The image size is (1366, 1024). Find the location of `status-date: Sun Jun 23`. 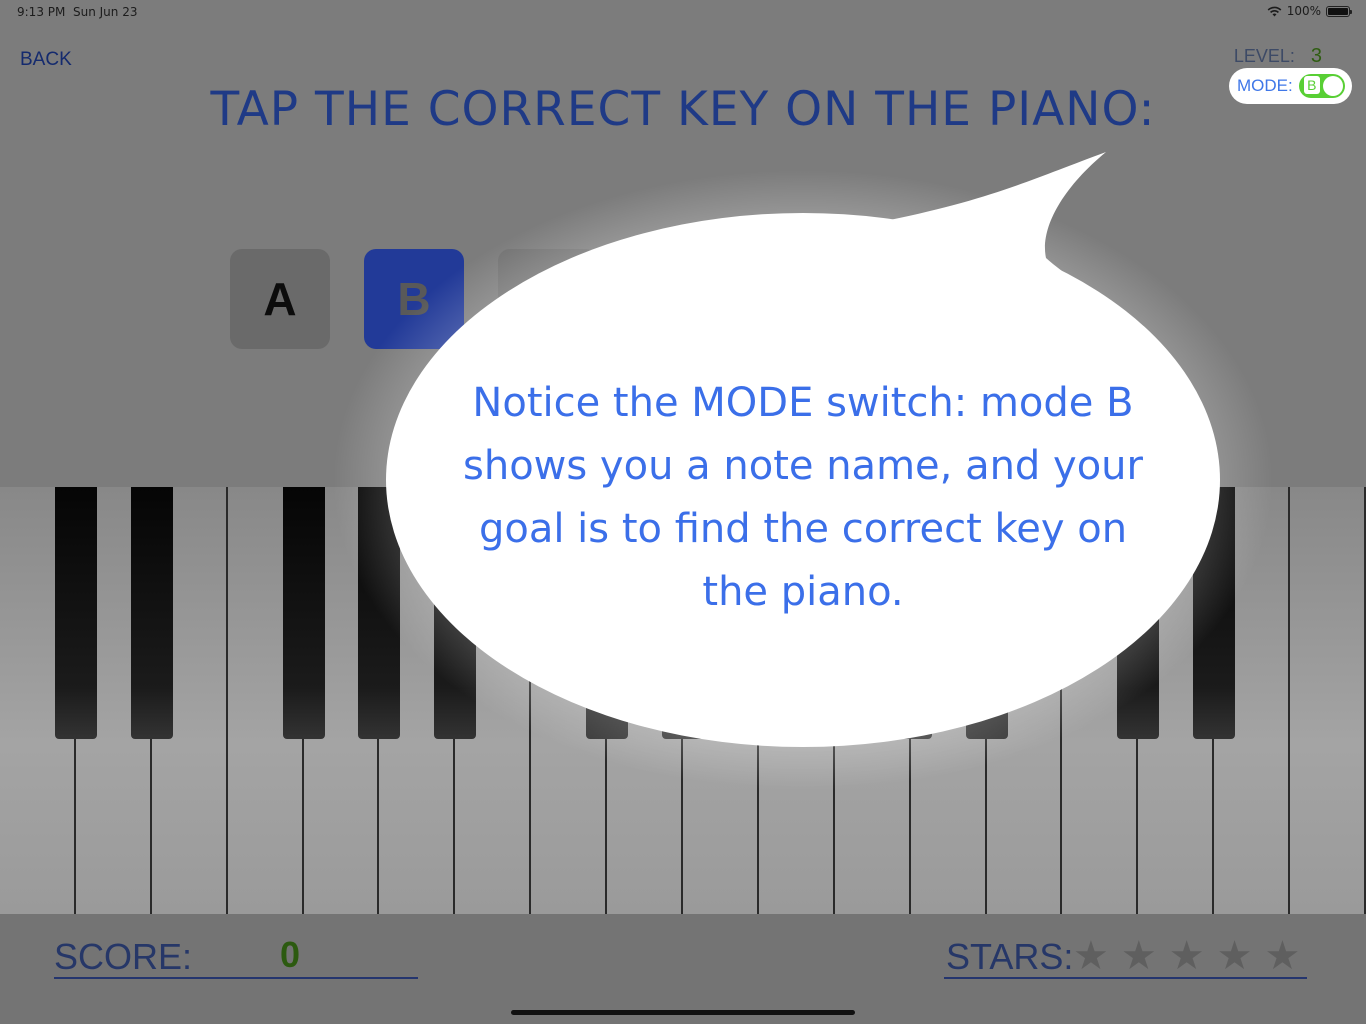

status-date: Sun Jun 23 is located at coordinates (105, 12).